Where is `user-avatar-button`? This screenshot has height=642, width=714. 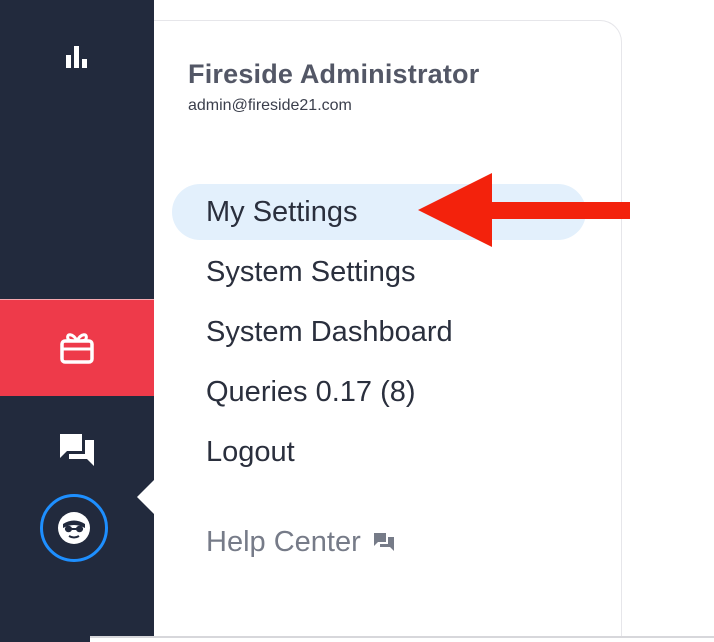 user-avatar-button is located at coordinates (74, 528).